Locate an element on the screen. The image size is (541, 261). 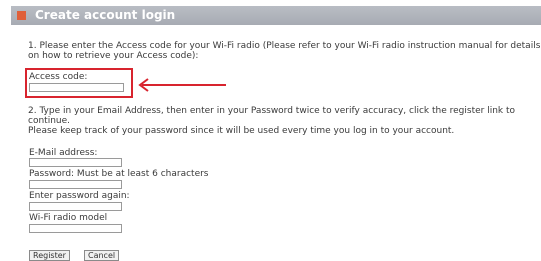
password-label: Password: Must be at least 6 characters is located at coordinates (119, 174).